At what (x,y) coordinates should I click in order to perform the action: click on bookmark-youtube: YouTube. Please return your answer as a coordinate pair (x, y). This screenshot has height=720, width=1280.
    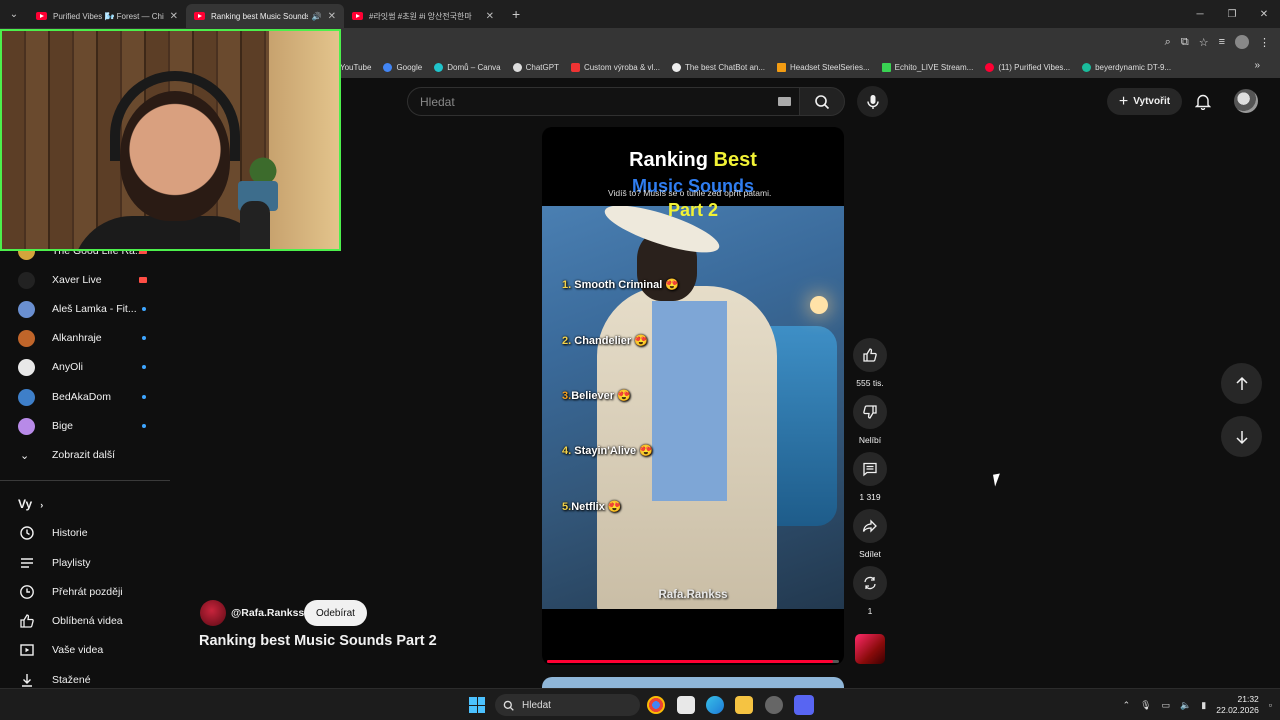
    Looking at the image, I should click on (355, 67).